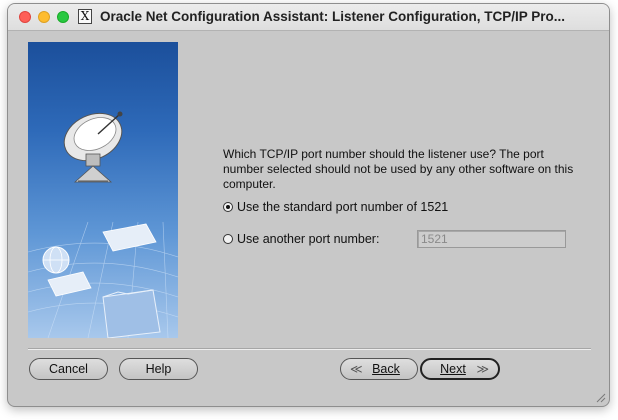 The height and width of the screenshot is (420, 618). I want to click on next-label: Next, so click(453, 369).